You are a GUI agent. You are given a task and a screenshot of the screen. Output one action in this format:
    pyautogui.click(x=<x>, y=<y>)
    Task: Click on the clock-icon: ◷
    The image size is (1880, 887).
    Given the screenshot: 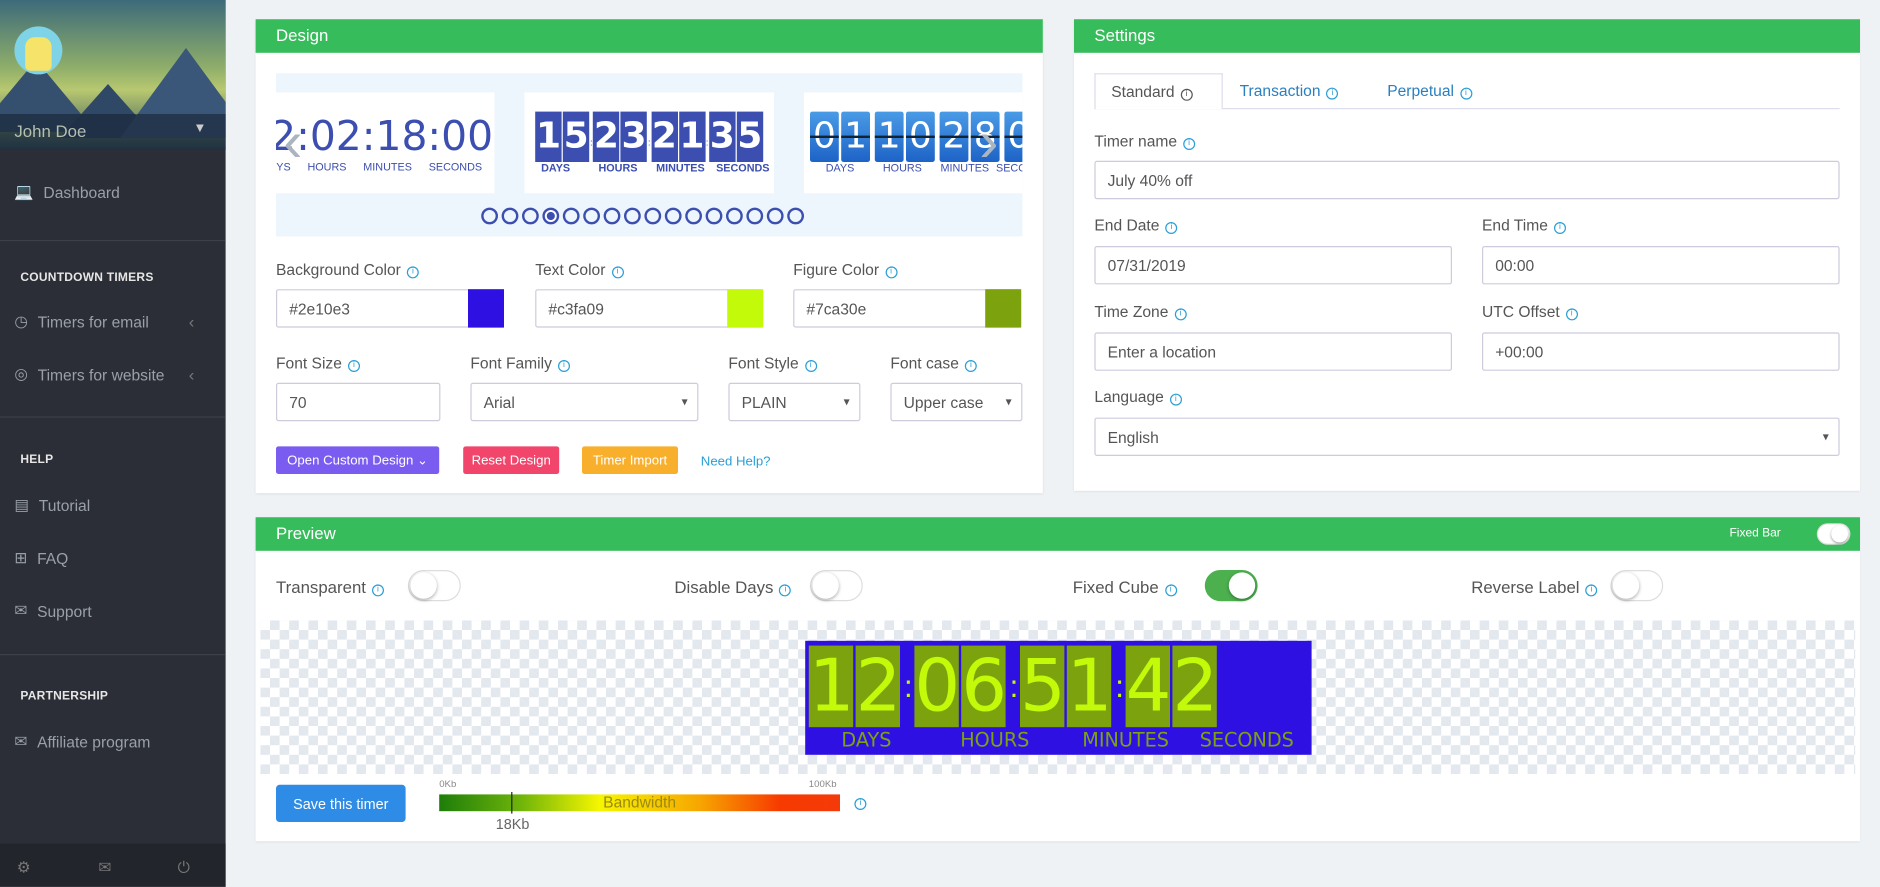 What is the action you would take?
    pyautogui.click(x=21, y=321)
    